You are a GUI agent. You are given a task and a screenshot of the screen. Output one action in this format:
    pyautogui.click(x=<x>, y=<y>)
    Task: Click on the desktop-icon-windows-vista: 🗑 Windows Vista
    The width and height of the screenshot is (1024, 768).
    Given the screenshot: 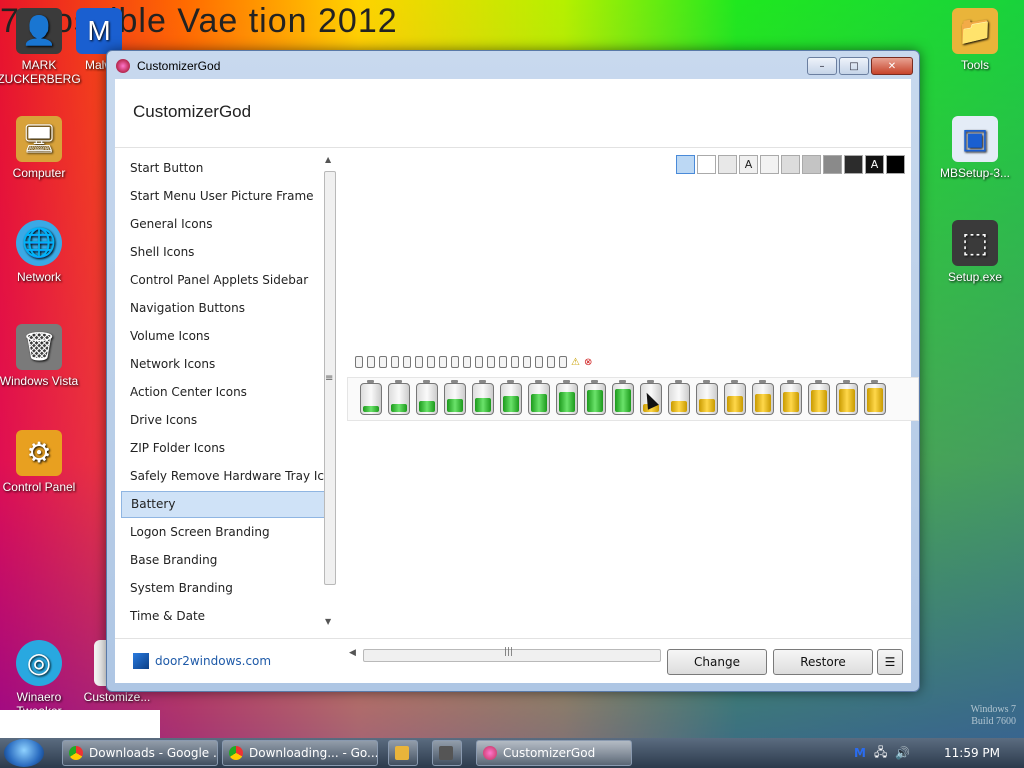 What is the action you would take?
    pyautogui.click(x=41, y=356)
    